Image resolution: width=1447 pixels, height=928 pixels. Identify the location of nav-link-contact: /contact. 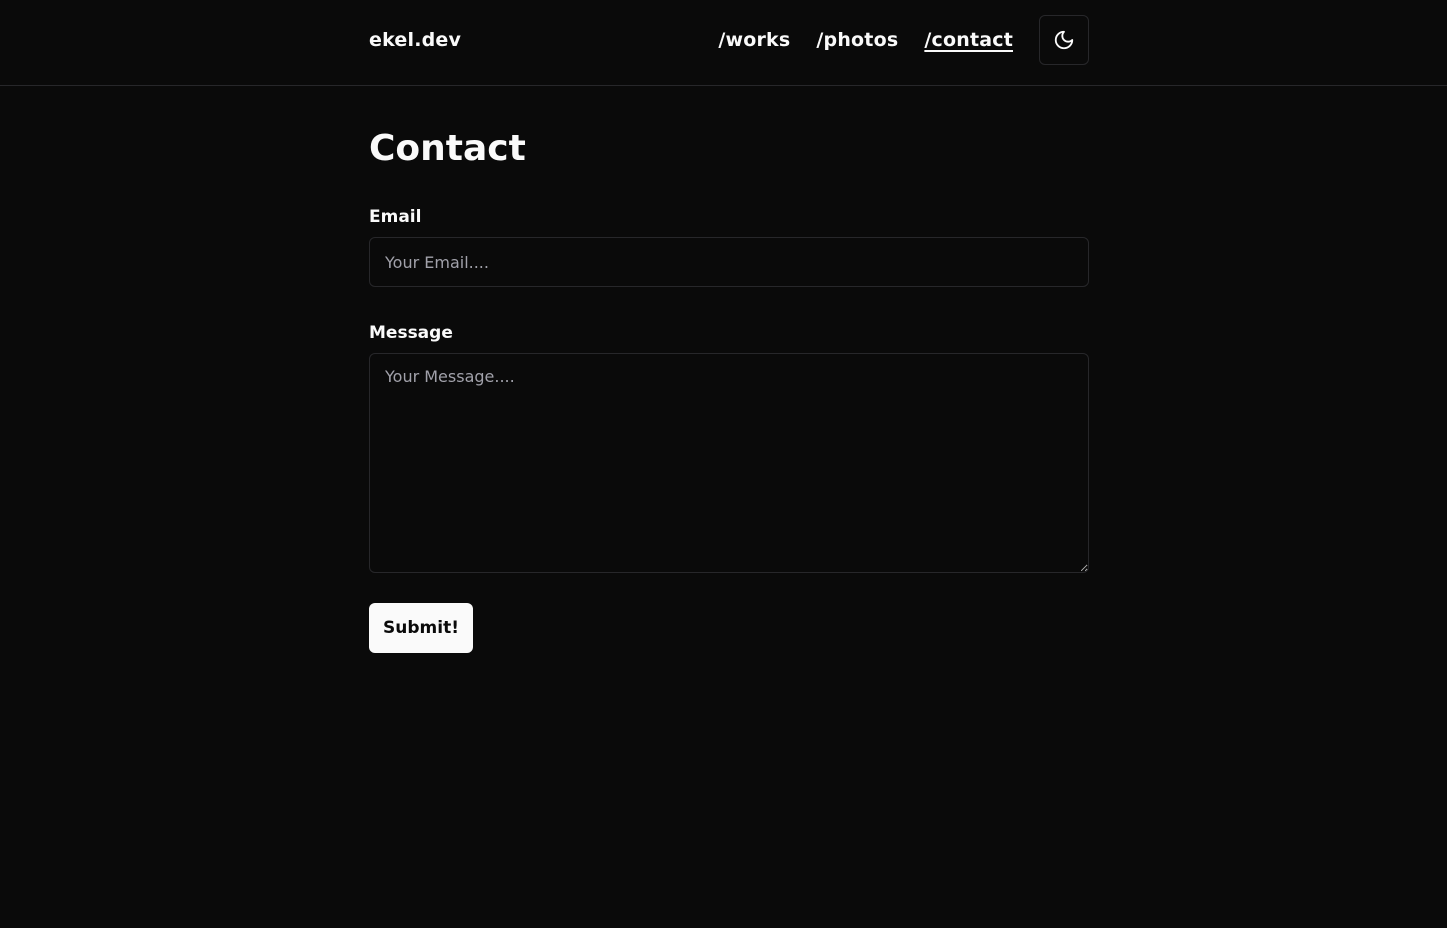
(968, 40).